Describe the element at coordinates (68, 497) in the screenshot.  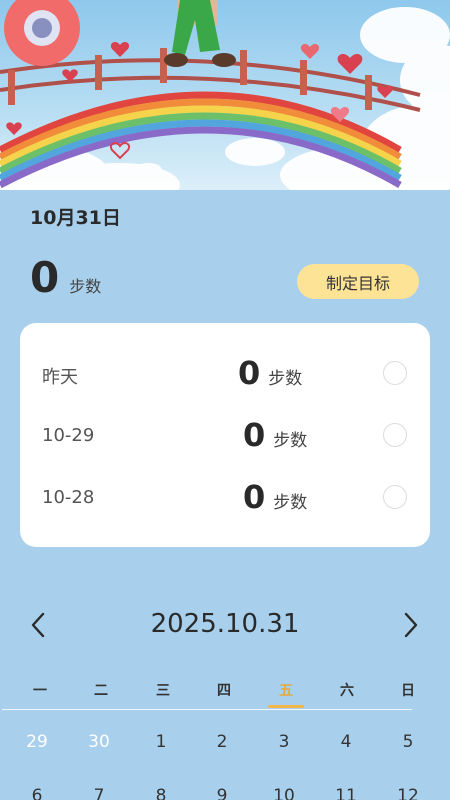
I see `history-row-label: 10-28` at that location.